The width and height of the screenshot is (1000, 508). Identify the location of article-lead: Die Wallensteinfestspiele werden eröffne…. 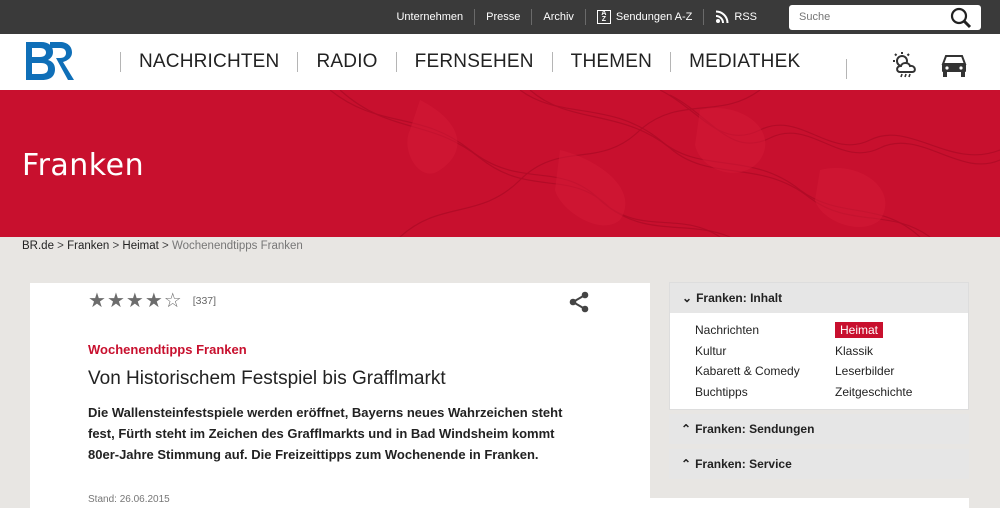
(325, 433).